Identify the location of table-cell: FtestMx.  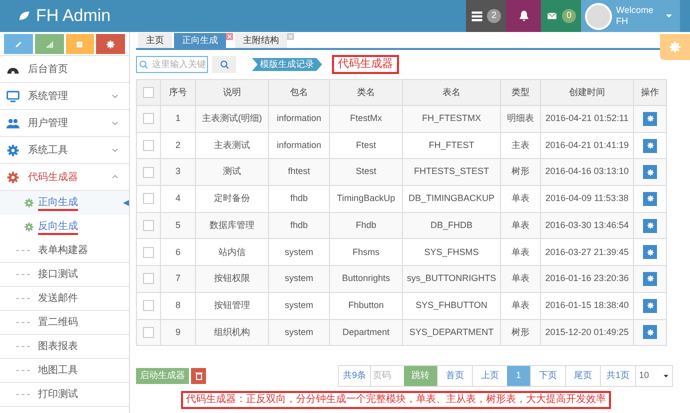
(366, 119).